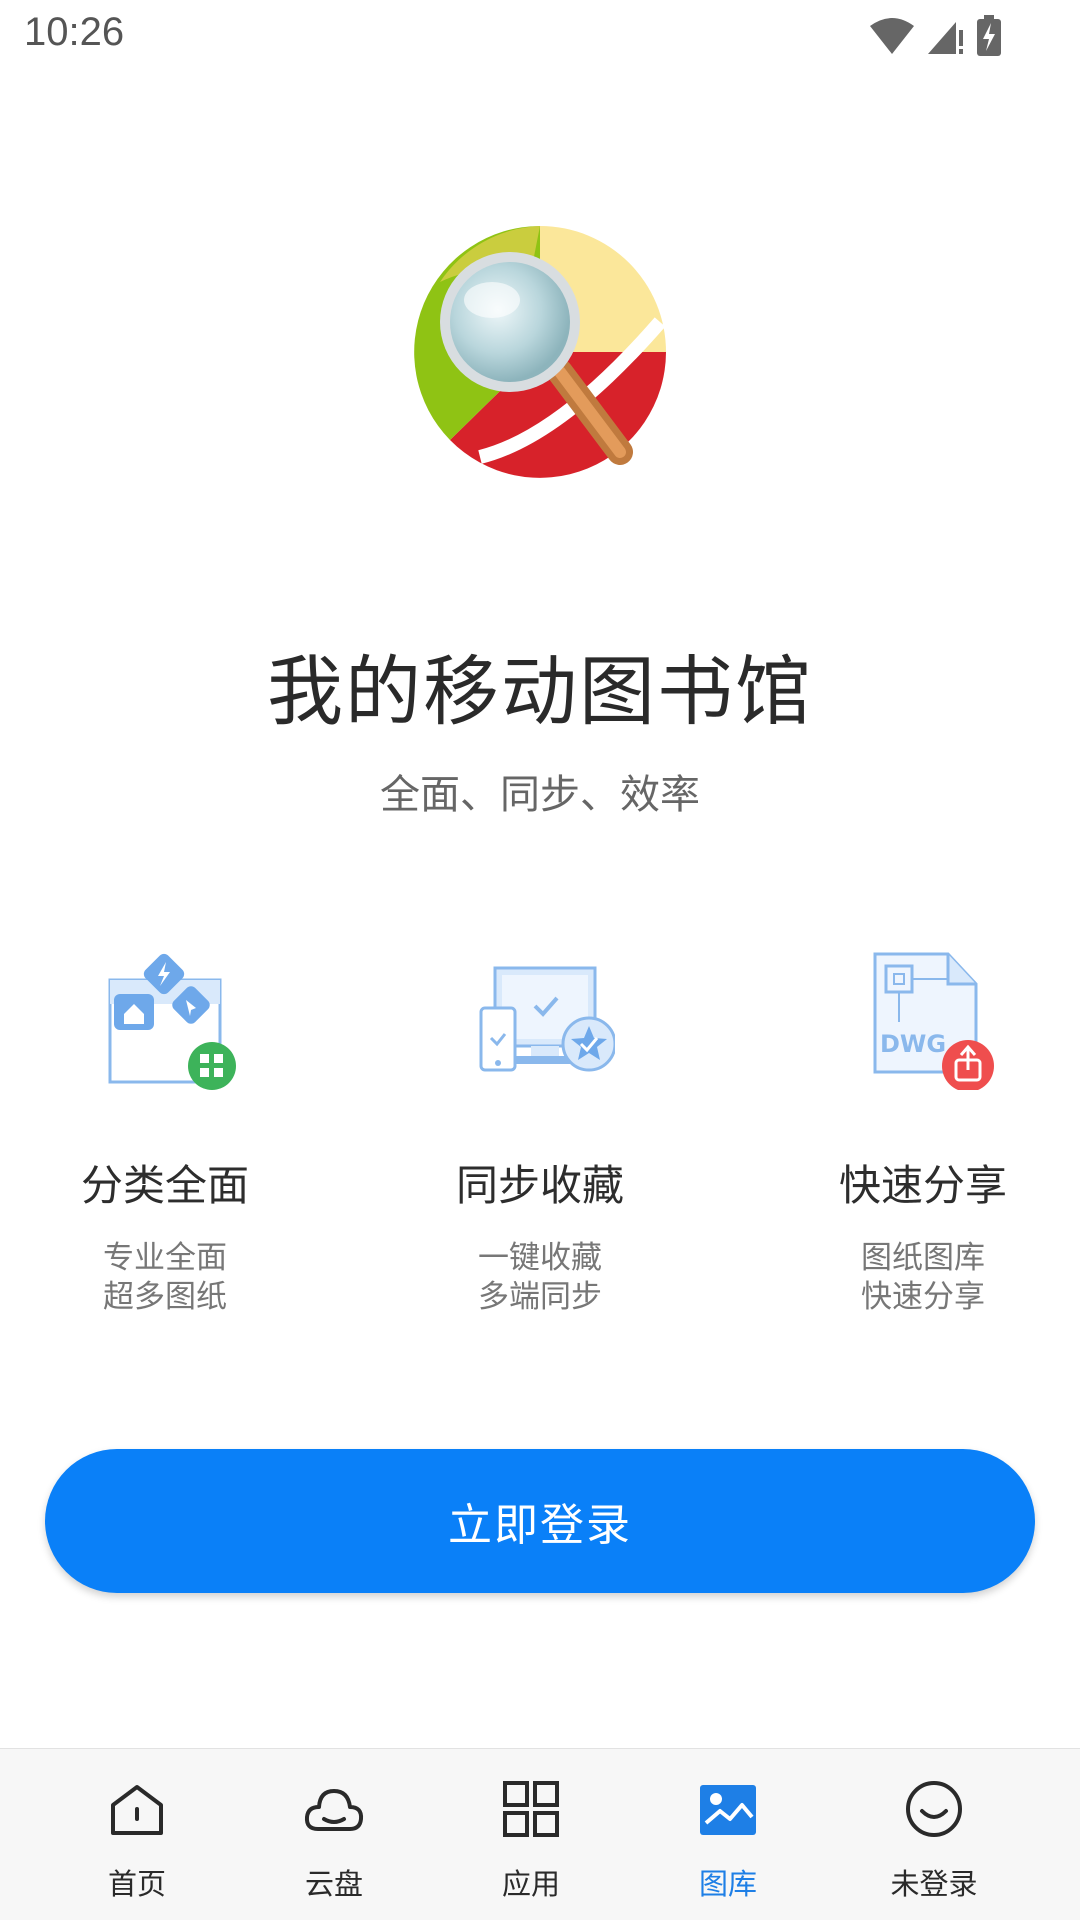 This screenshot has width=1080, height=1920. I want to click on page-subtitle: 全面、同步、效率, so click(540, 795).